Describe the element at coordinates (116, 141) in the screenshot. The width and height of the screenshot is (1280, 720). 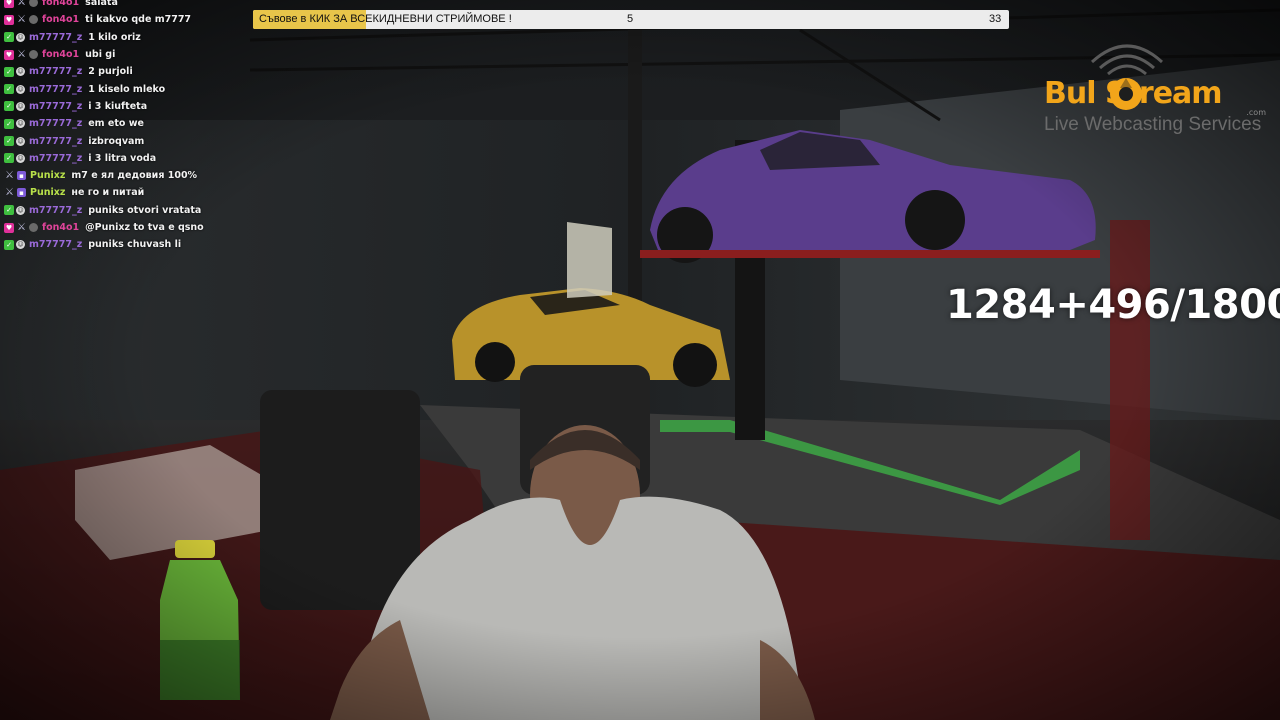
I see `chat-text: izbroqvam` at that location.